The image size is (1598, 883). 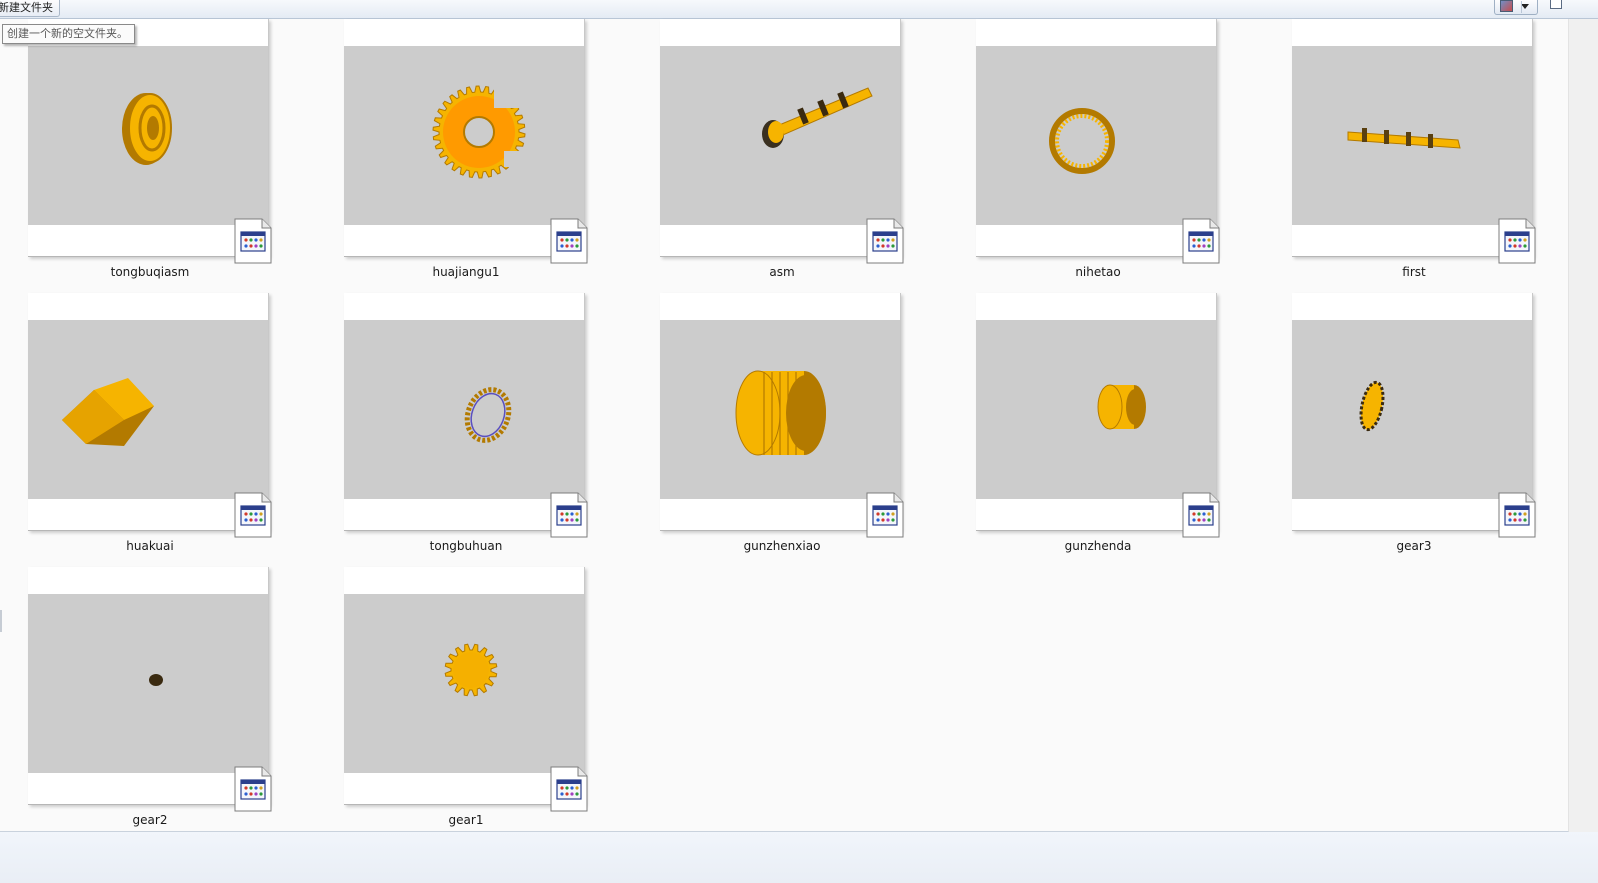 What do you see at coordinates (817, 117) in the screenshot?
I see `shaft-assembly-image` at bounding box center [817, 117].